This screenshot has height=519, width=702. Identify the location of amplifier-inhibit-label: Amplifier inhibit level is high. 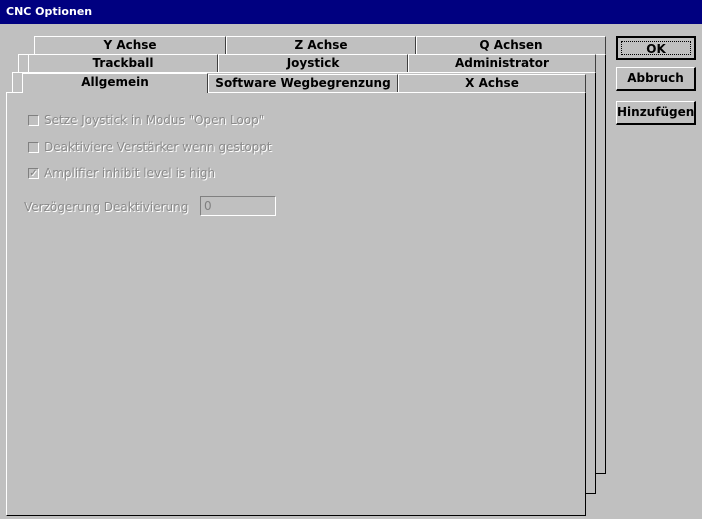
(130, 173).